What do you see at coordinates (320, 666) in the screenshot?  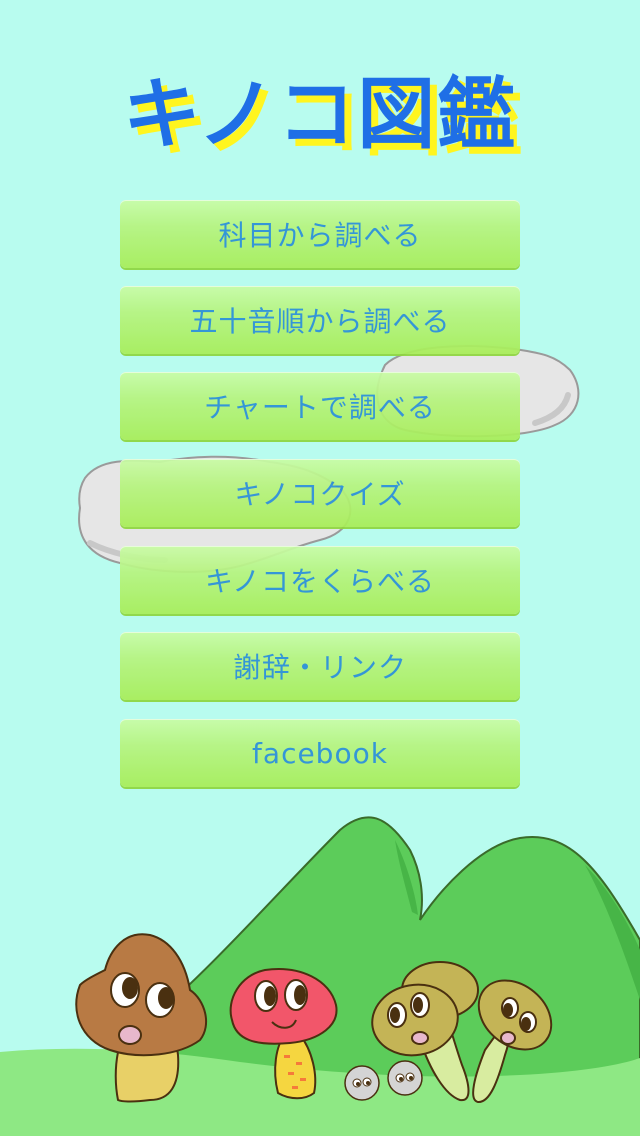 I see `menu-button-credits: 謝辞・リンク` at bounding box center [320, 666].